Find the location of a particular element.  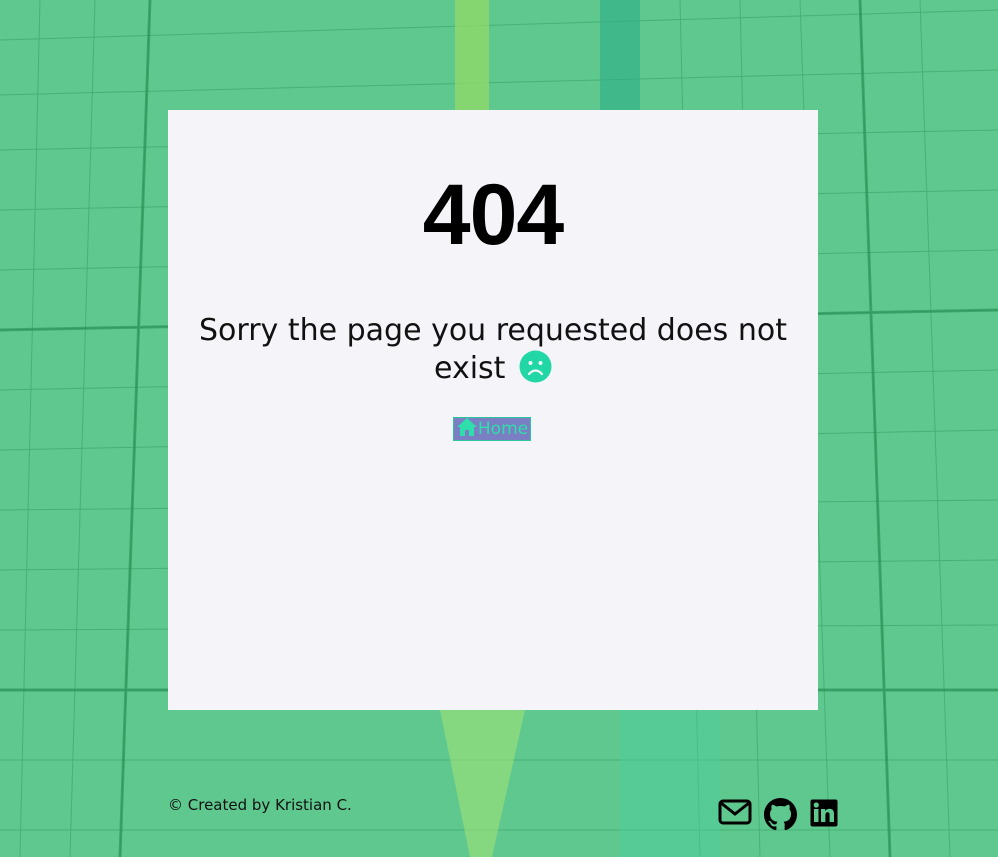

github-link is located at coordinates (780, 816).